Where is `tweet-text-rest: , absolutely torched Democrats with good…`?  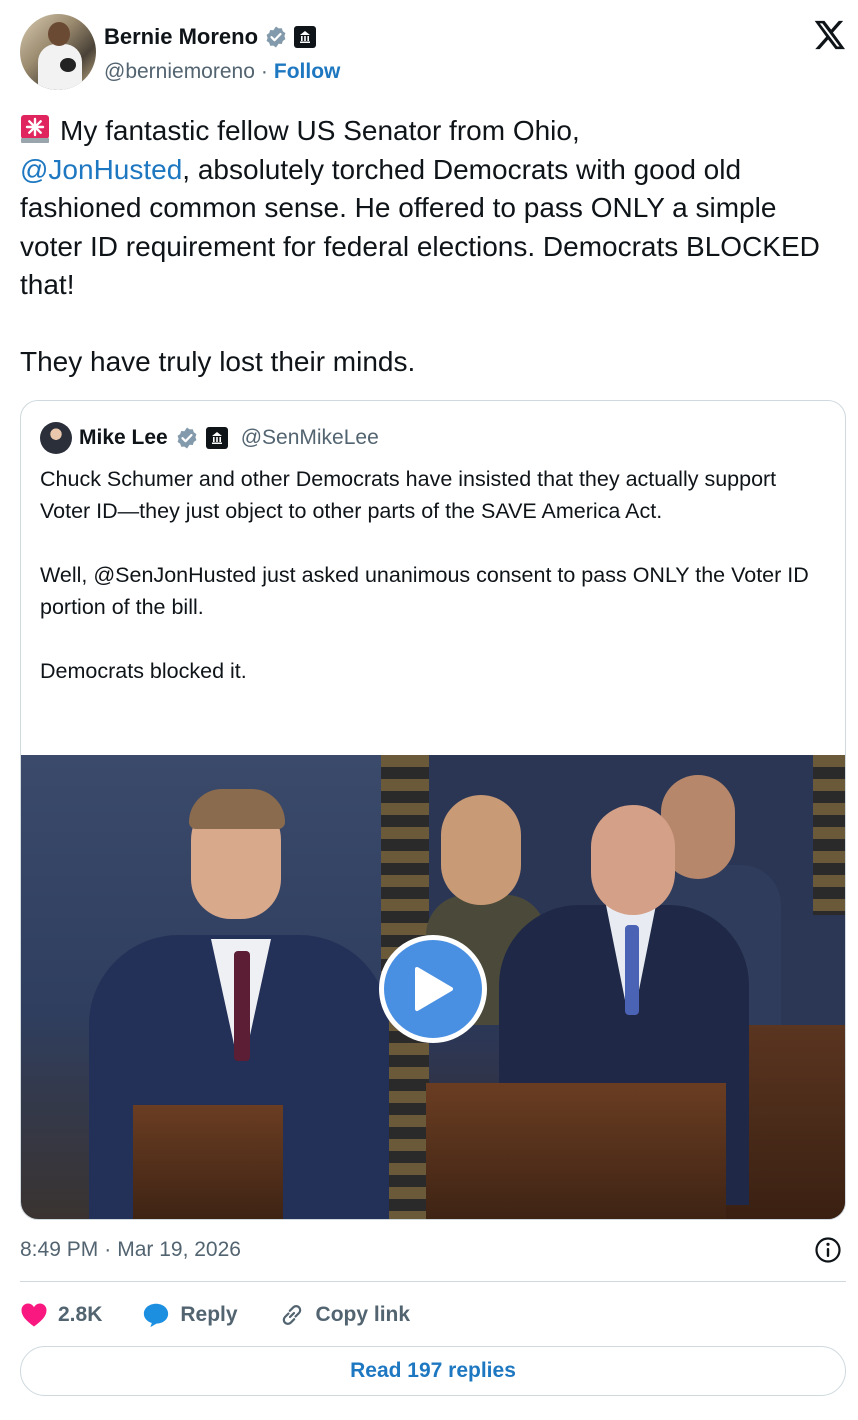 tweet-text-rest: , absolutely torched Democrats with good… is located at coordinates (420, 265).